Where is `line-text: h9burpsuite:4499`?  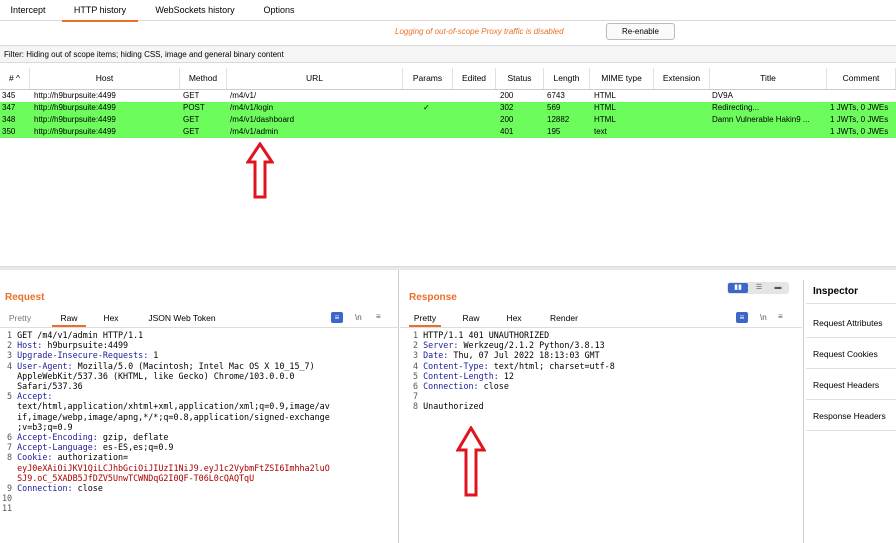 line-text: h9burpsuite:4499 is located at coordinates (85, 345).